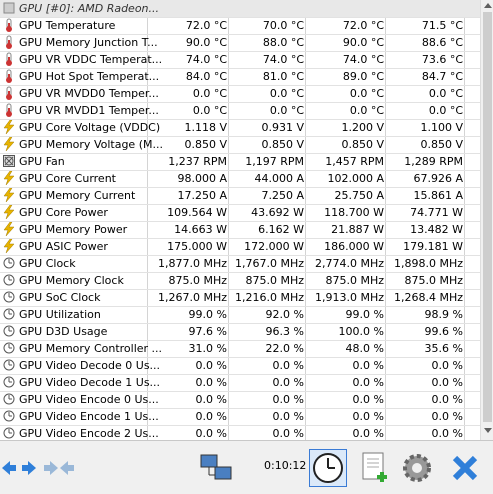 This screenshot has width=493, height=494. Describe the element at coordinates (433, 280) in the screenshot. I see `sensor-value-v4: 875.0 MHz` at that location.